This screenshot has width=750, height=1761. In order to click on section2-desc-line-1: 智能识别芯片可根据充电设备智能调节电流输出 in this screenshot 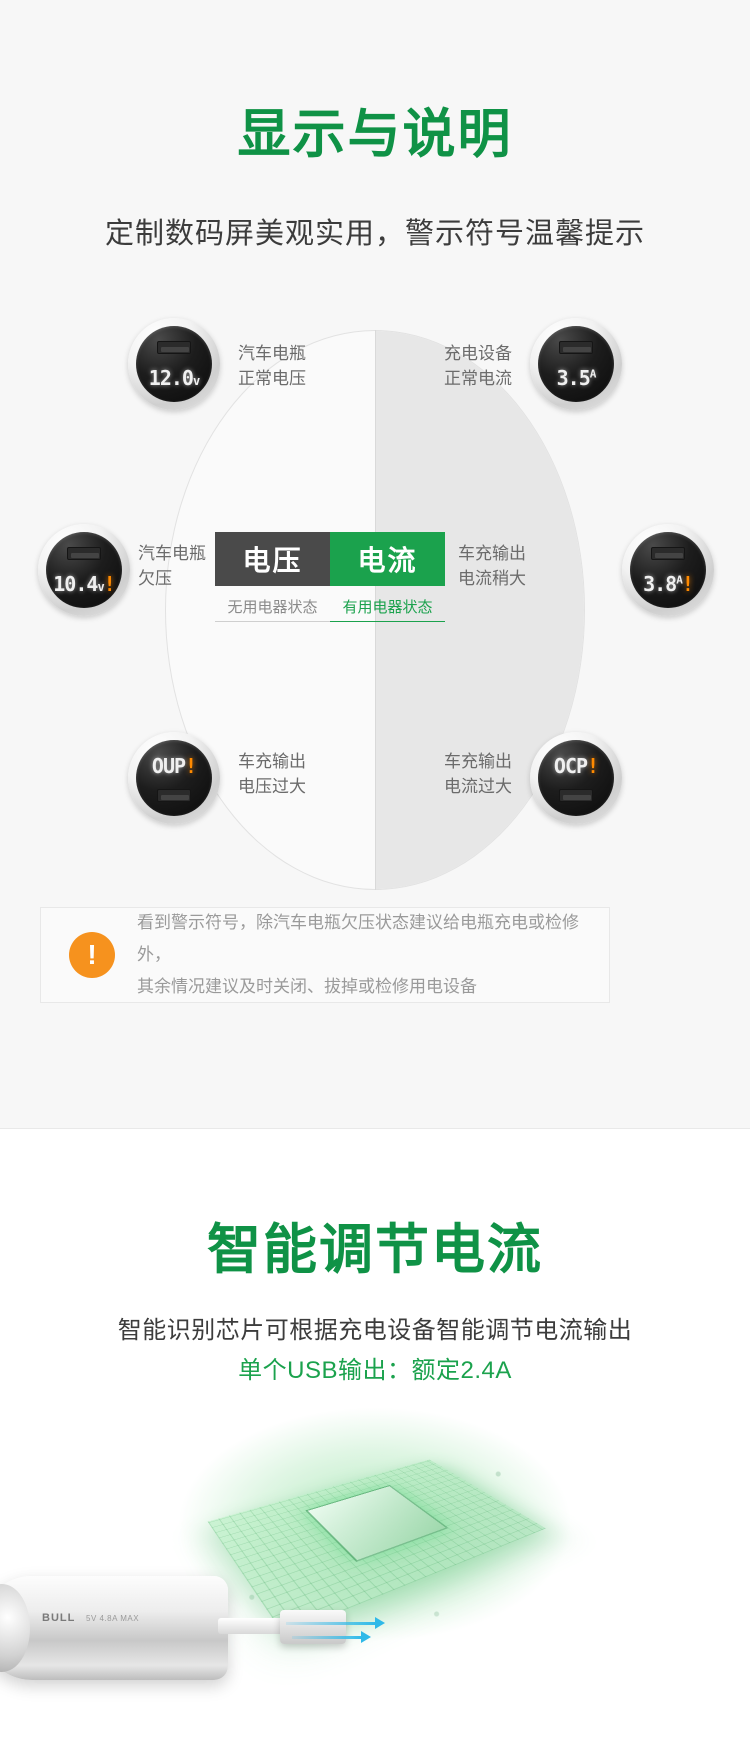, I will do `click(375, 1330)`.